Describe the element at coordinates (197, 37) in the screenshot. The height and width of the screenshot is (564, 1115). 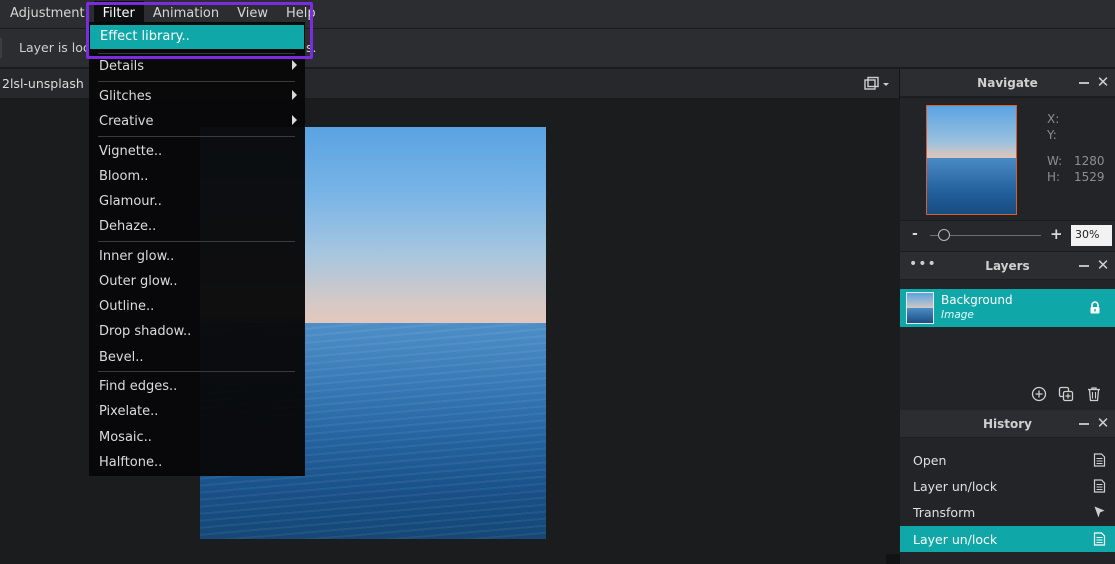
I see `menu-item-effect-library: Effect library..` at that location.